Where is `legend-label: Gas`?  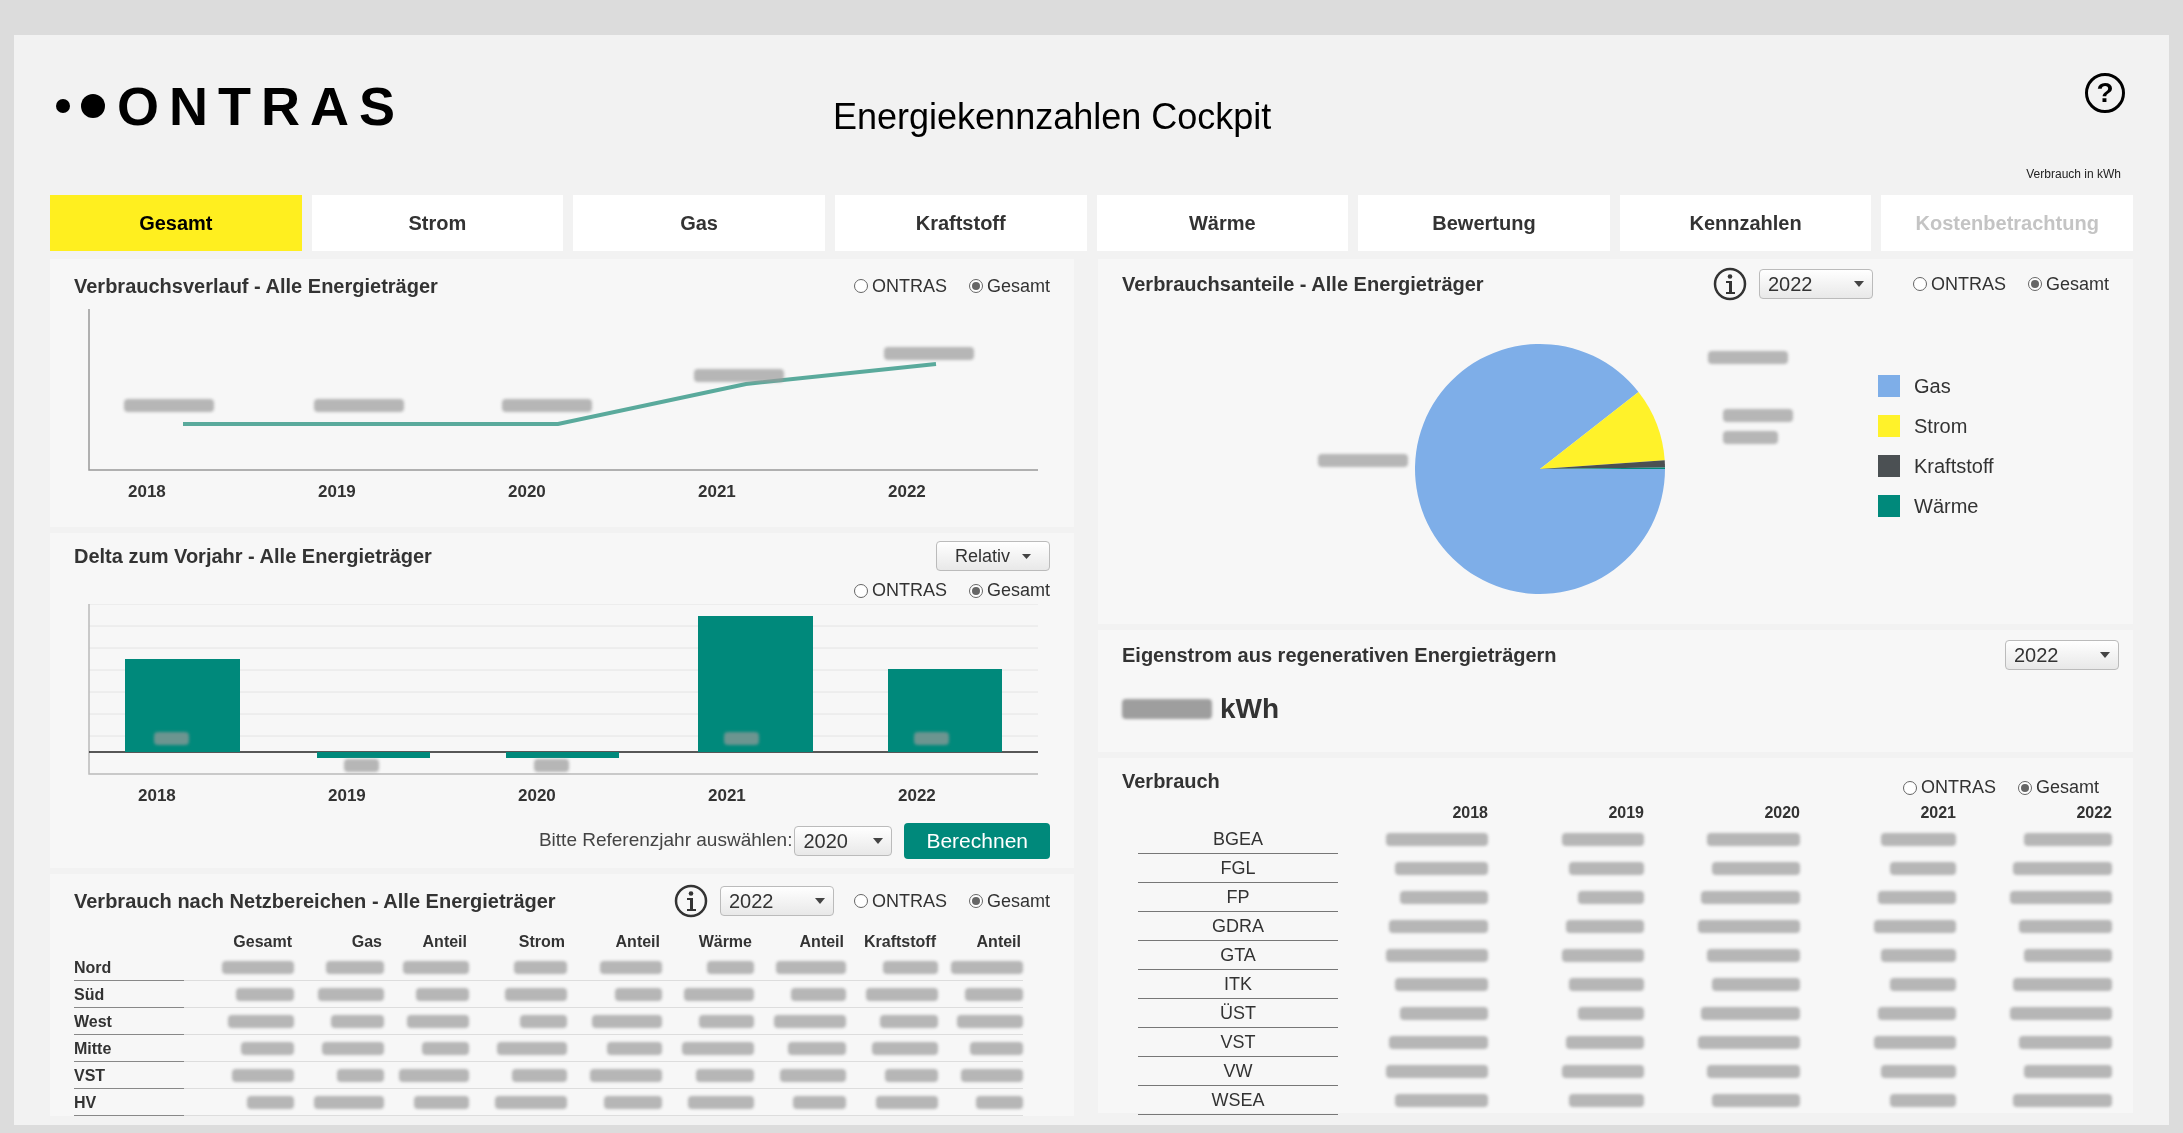
legend-label: Gas is located at coordinates (1932, 386).